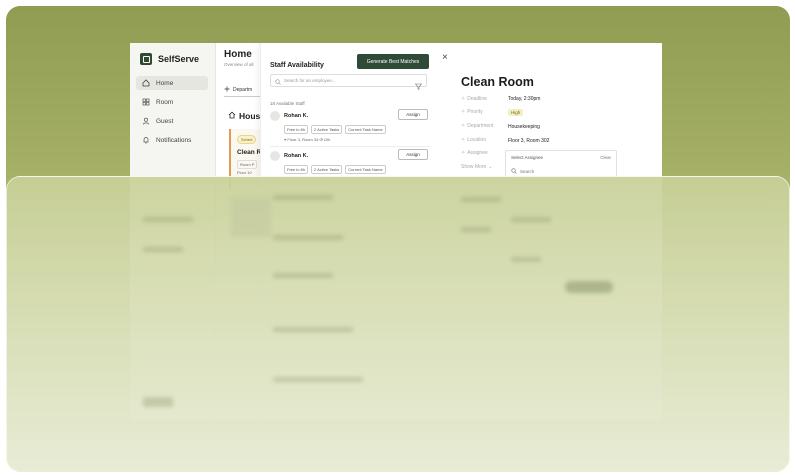 This screenshot has width=795, height=475. I want to click on sidebar-item-label: Guest, so click(165, 121).